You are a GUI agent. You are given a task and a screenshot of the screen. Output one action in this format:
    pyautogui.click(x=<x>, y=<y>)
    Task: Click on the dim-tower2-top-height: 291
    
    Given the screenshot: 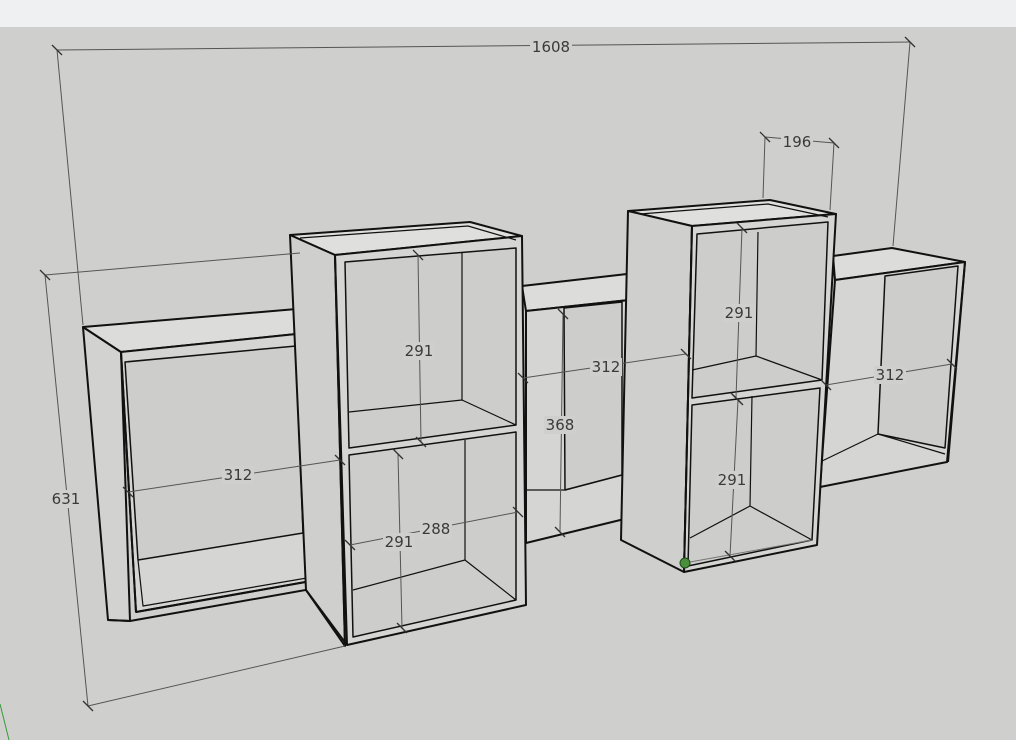 What is the action you would take?
    pyautogui.click(x=739, y=313)
    